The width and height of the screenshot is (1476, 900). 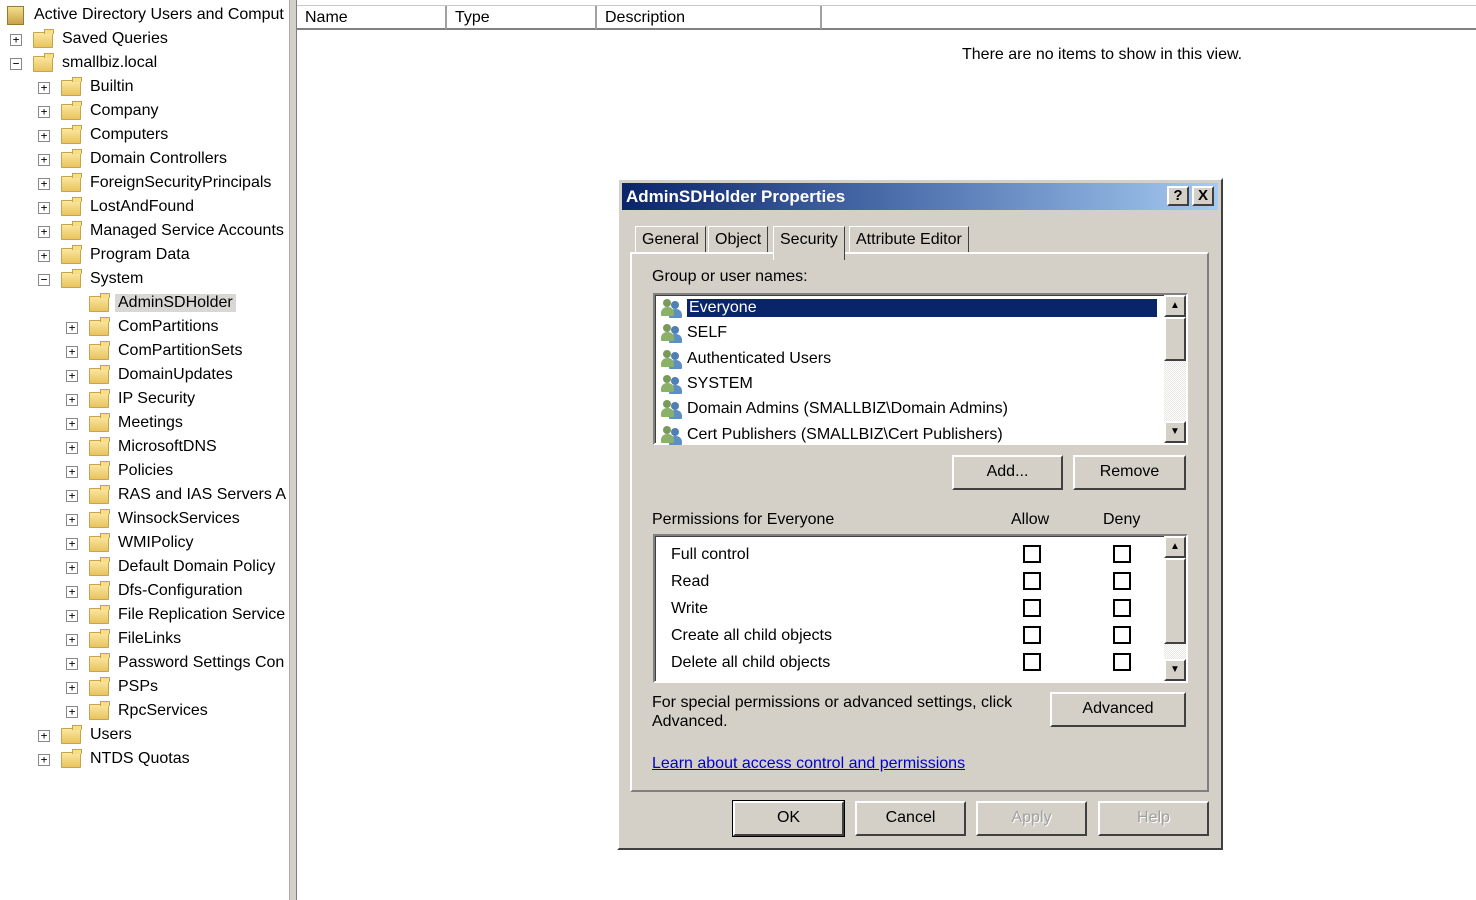 I want to click on user-list-item: SELF, so click(x=694, y=333).